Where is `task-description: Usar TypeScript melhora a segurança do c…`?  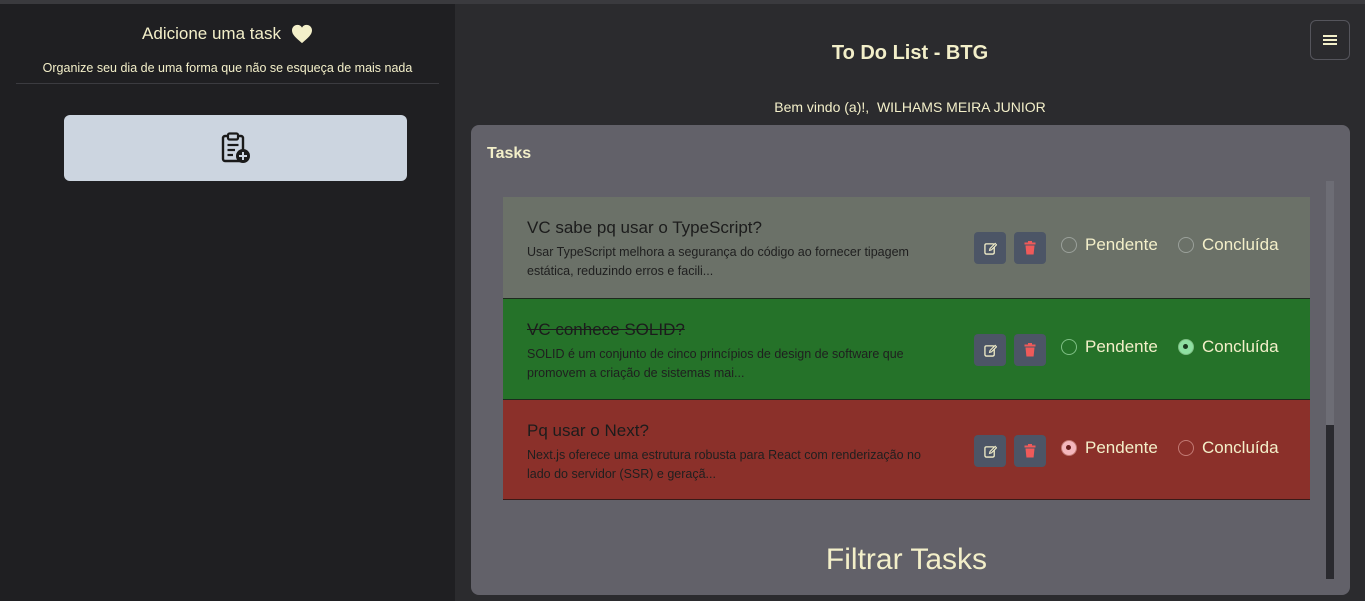 task-description: Usar TypeScript melhora a segurança do c… is located at coordinates (718, 261).